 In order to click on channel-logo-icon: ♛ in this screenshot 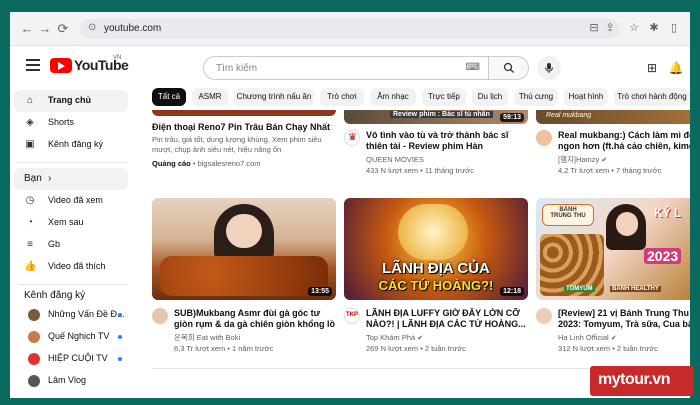, I will do `click(352, 137)`.